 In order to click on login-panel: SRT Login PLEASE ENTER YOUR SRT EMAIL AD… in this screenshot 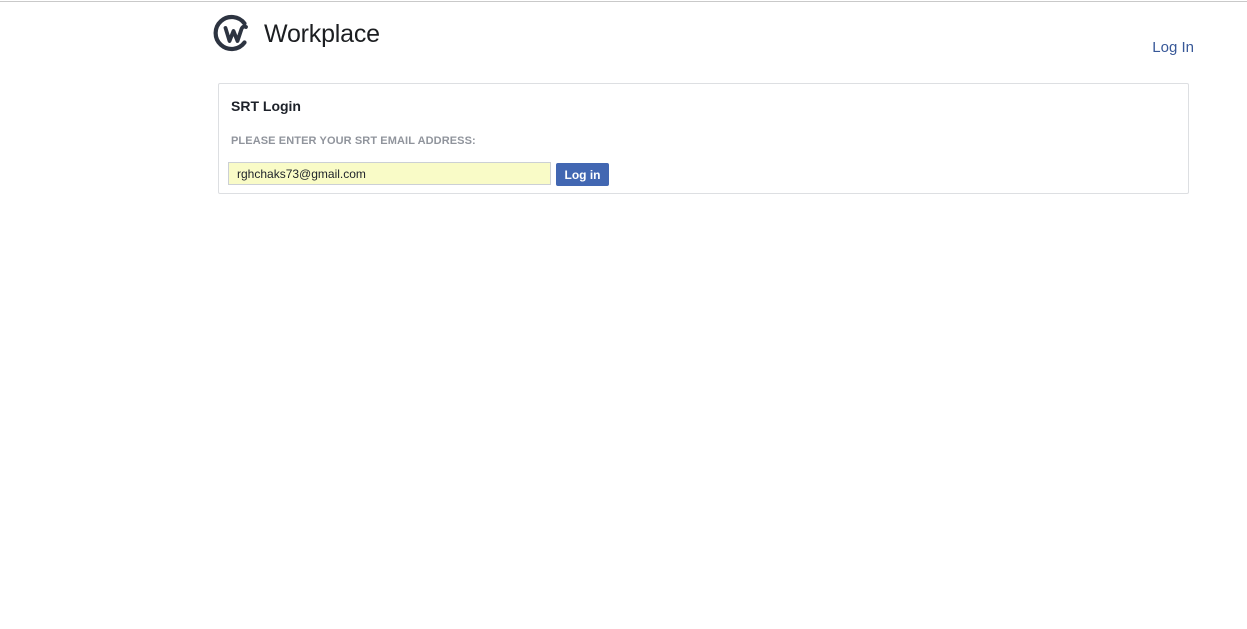, I will do `click(703, 138)`.